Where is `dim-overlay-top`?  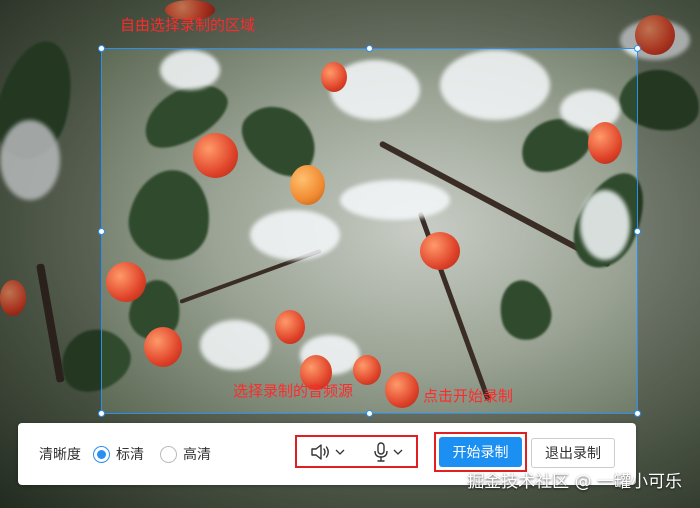
dim-overlay-top is located at coordinates (350, 24).